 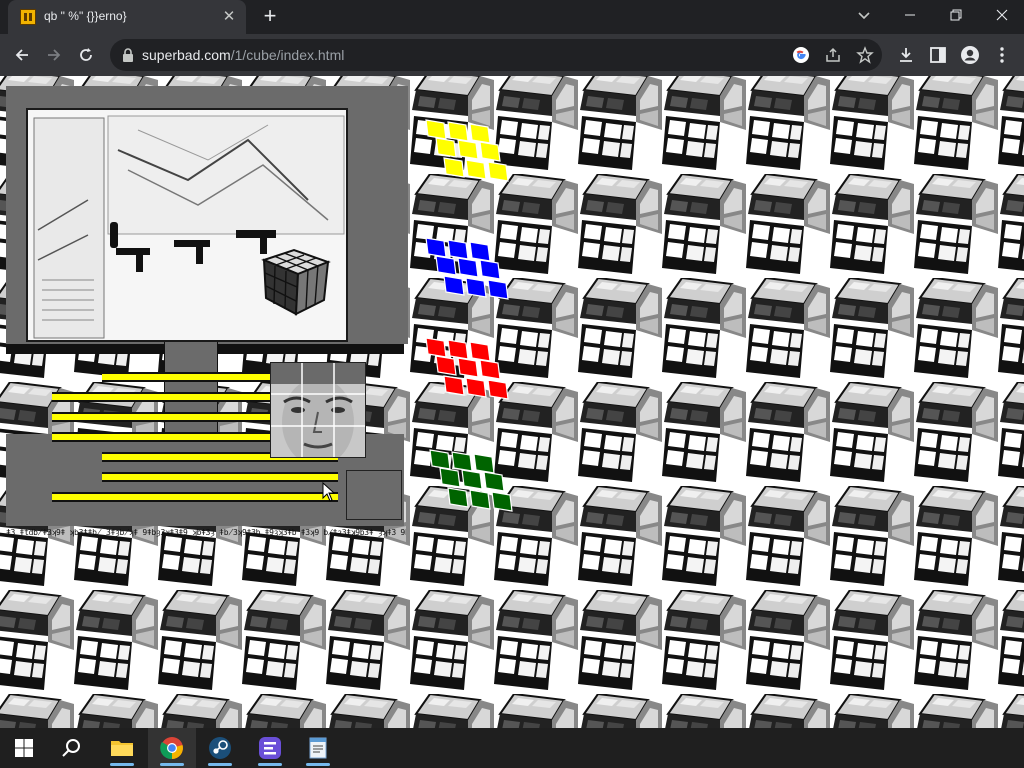 I want to click on folder-icon, so click(x=122, y=748).